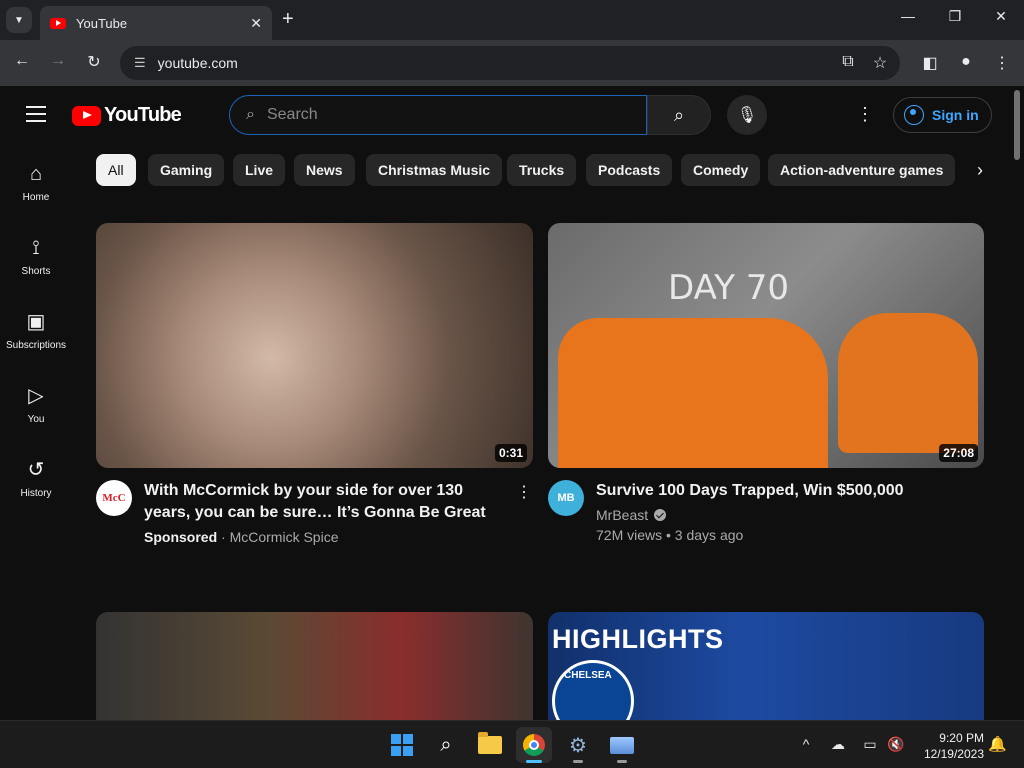  I want to click on side-panel-icon: ◧, so click(930, 63).